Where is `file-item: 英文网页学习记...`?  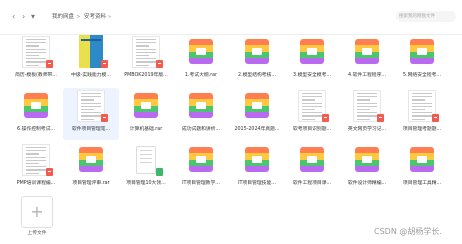 file-item: 英文网页学习记... is located at coordinates (367, 114).